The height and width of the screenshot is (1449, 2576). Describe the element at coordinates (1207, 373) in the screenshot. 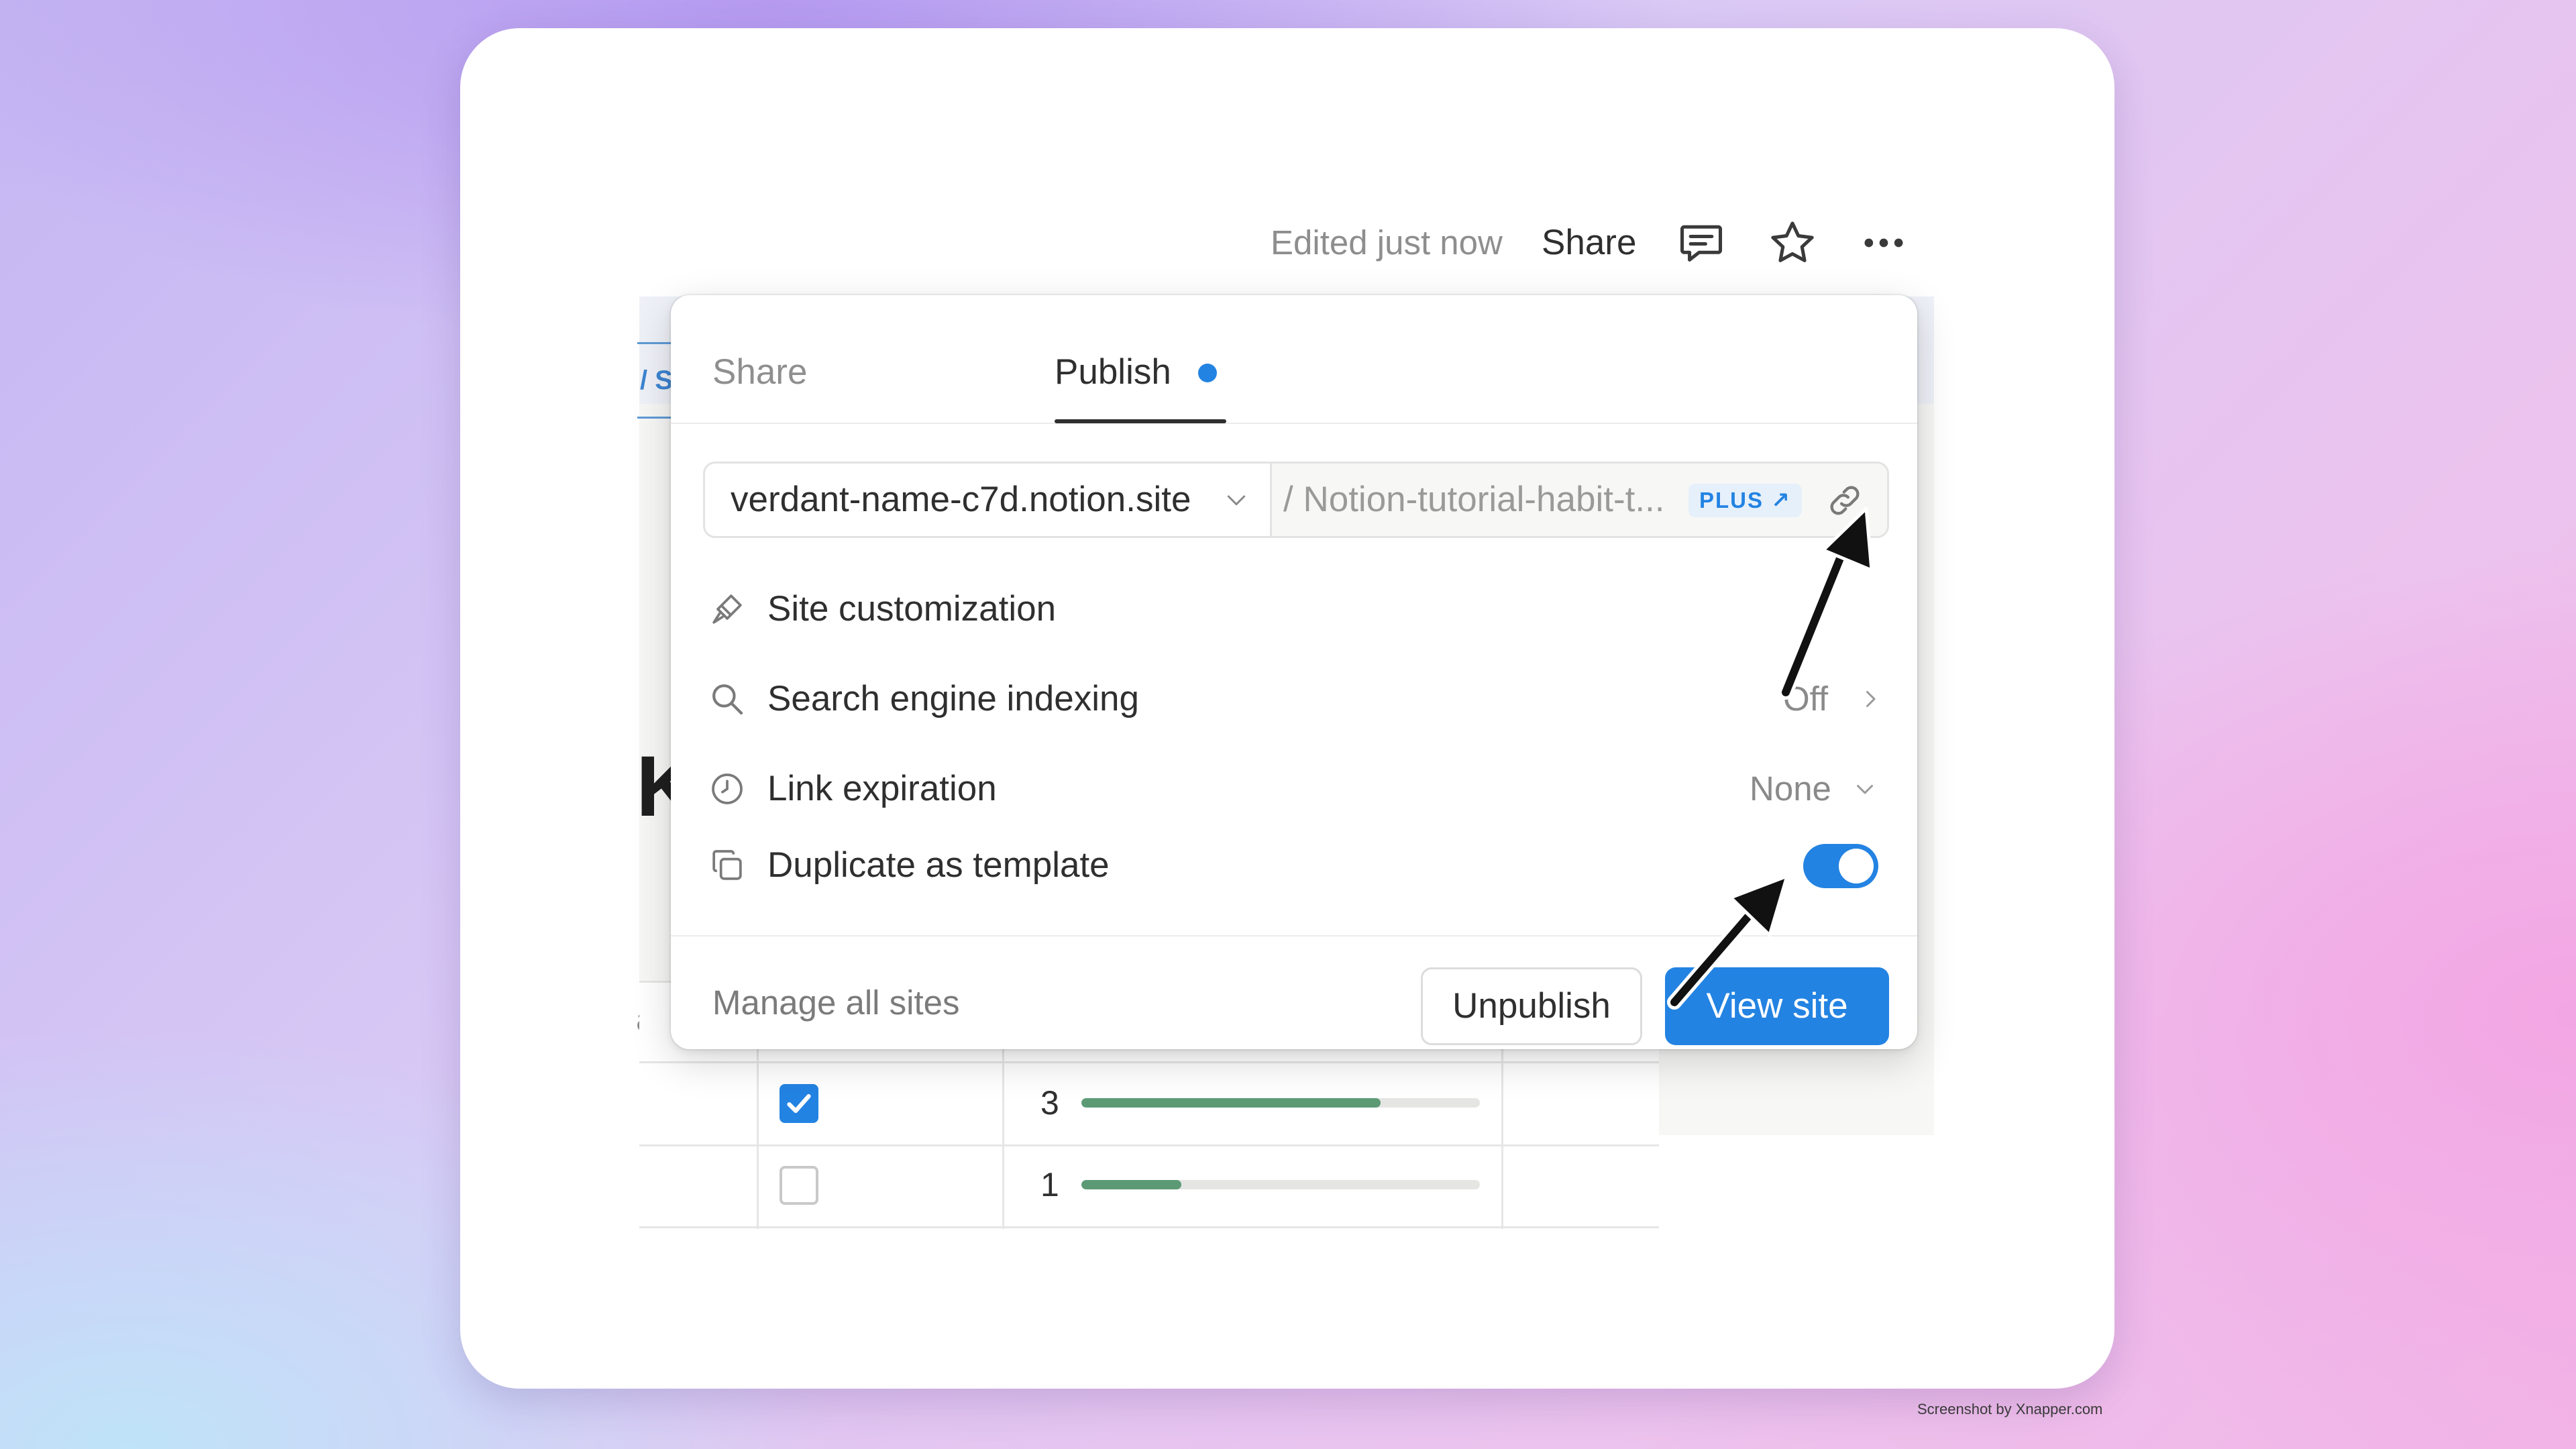

I see `publish-status-dot` at that location.